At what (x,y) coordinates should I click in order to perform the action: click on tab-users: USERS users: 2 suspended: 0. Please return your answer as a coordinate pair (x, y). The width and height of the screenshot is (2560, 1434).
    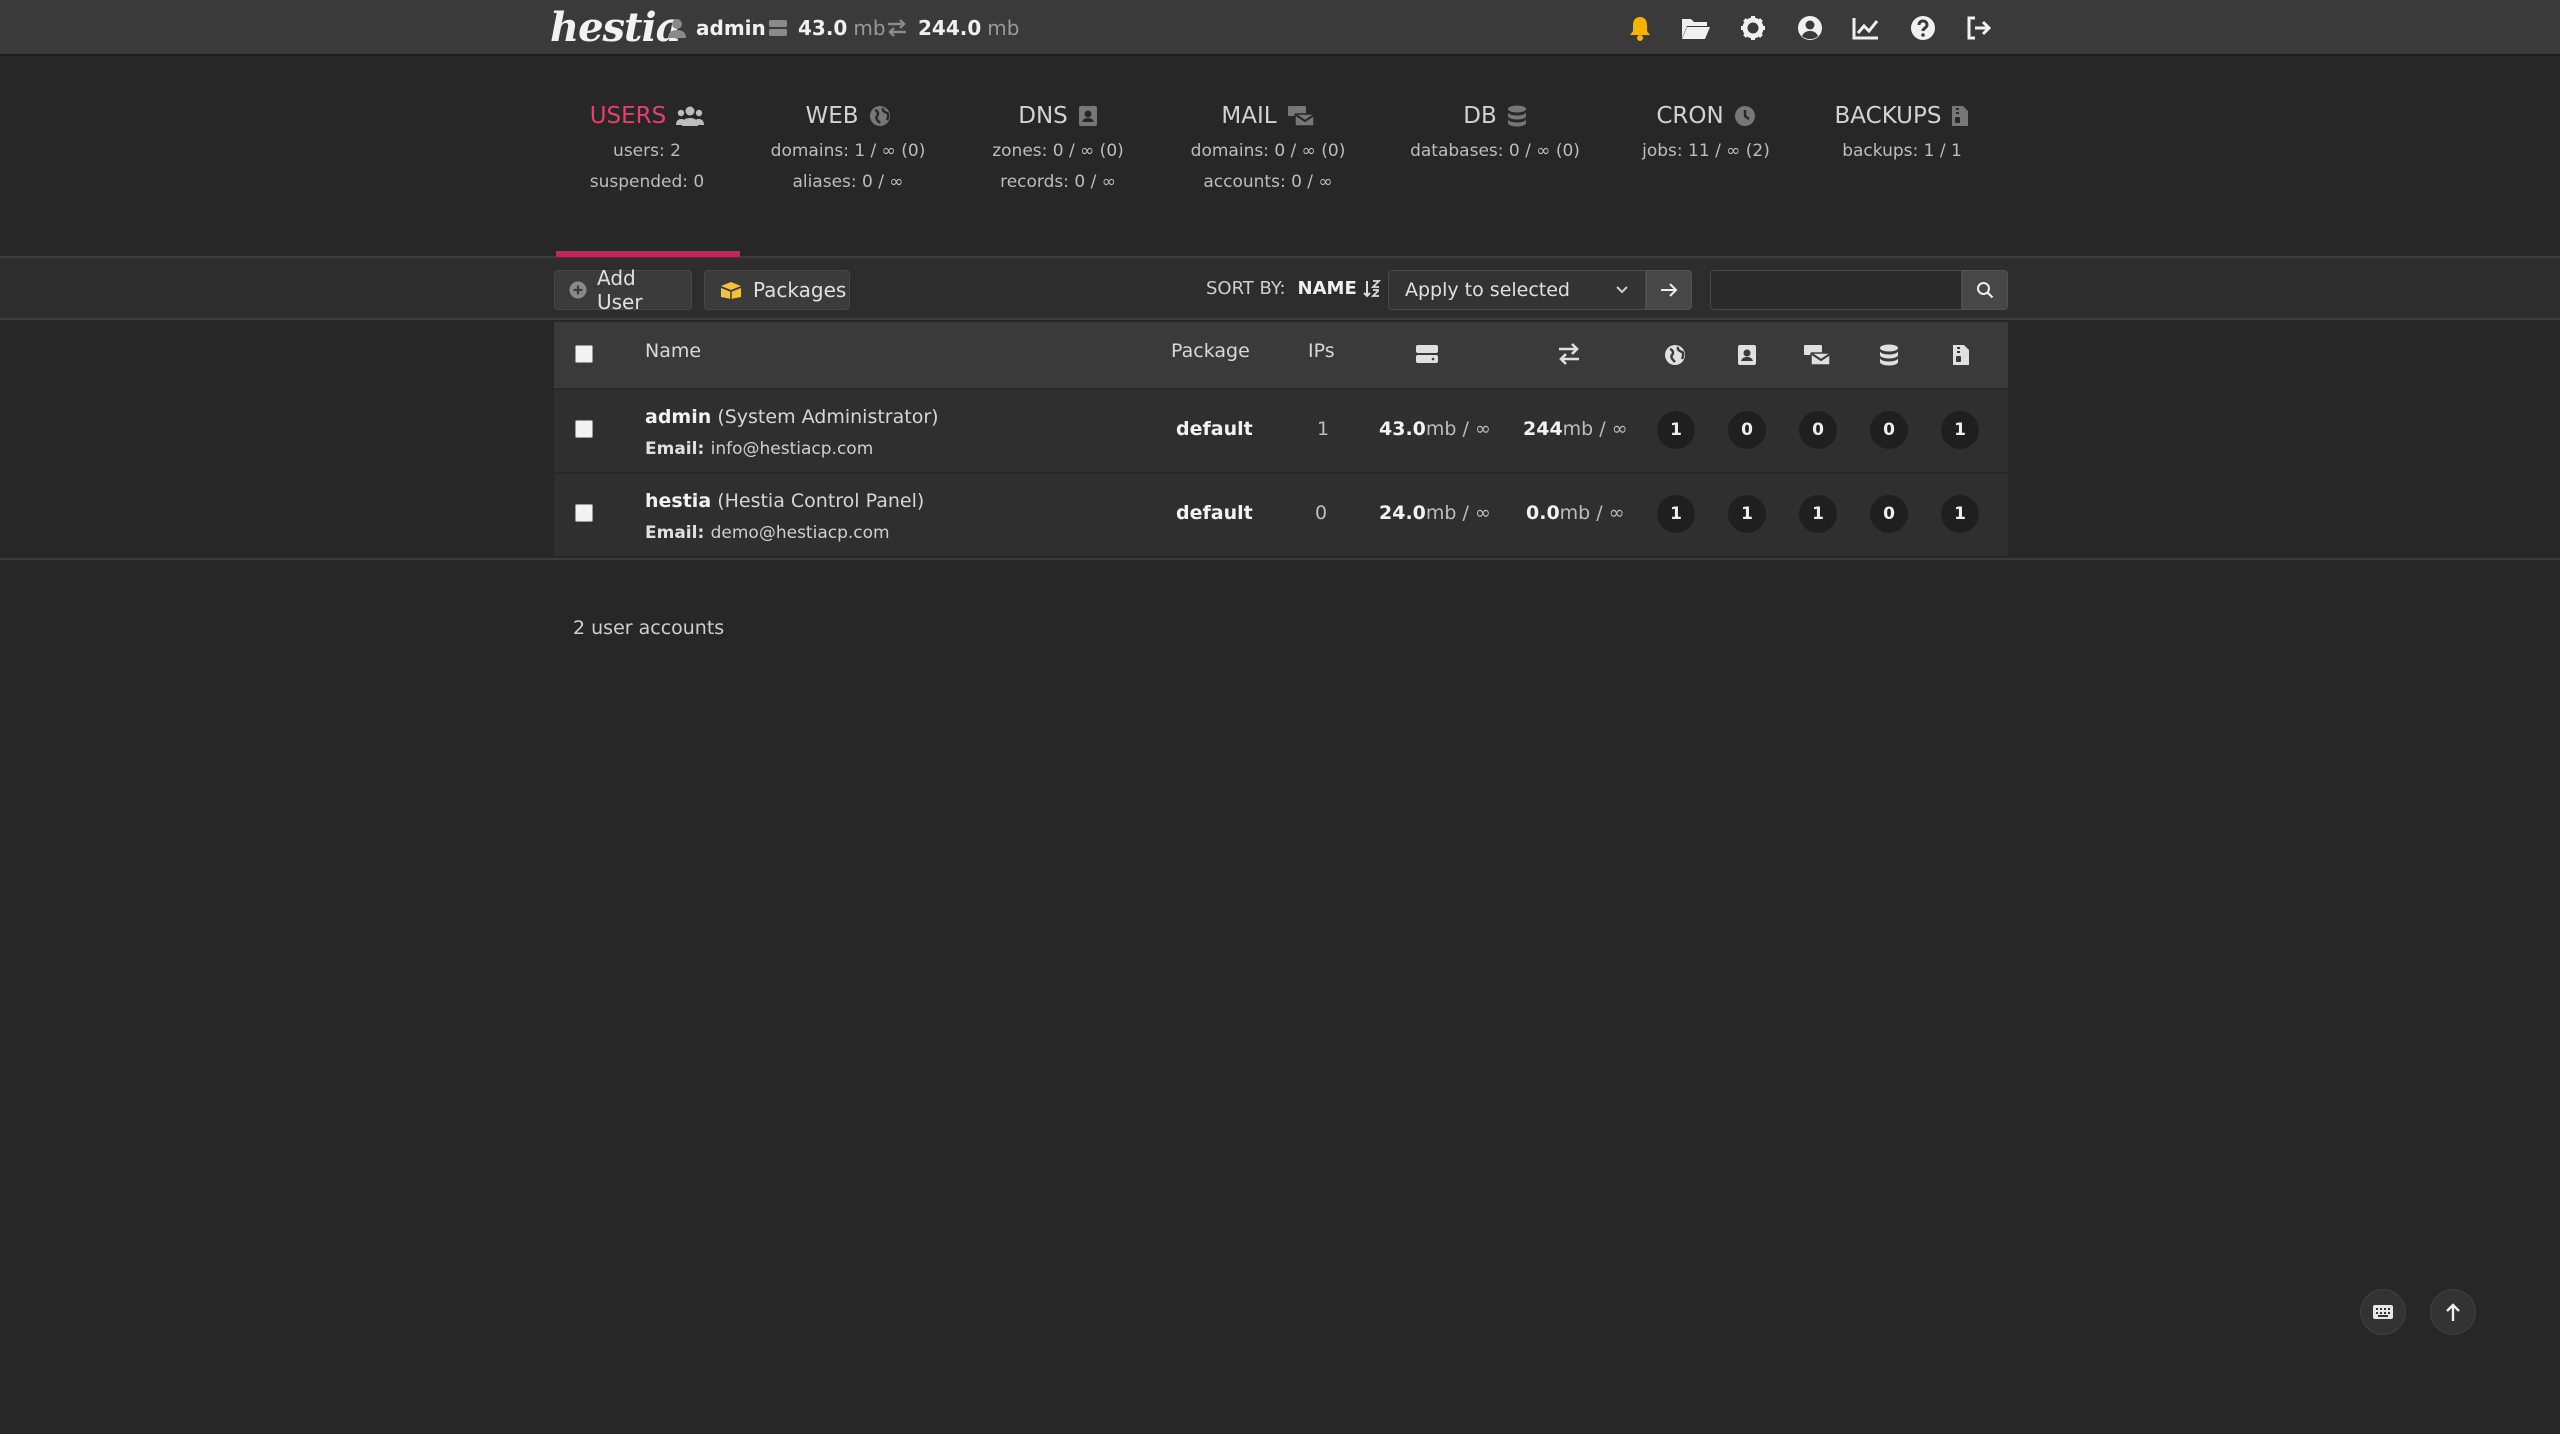
    Looking at the image, I should click on (647, 147).